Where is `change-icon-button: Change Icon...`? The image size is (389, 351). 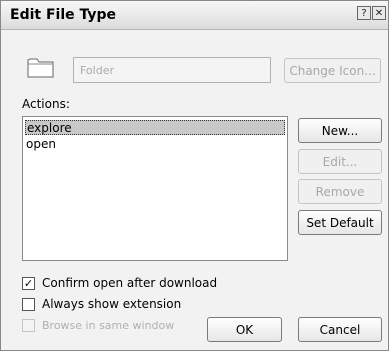 change-icon-button: Change Icon... is located at coordinates (332, 70).